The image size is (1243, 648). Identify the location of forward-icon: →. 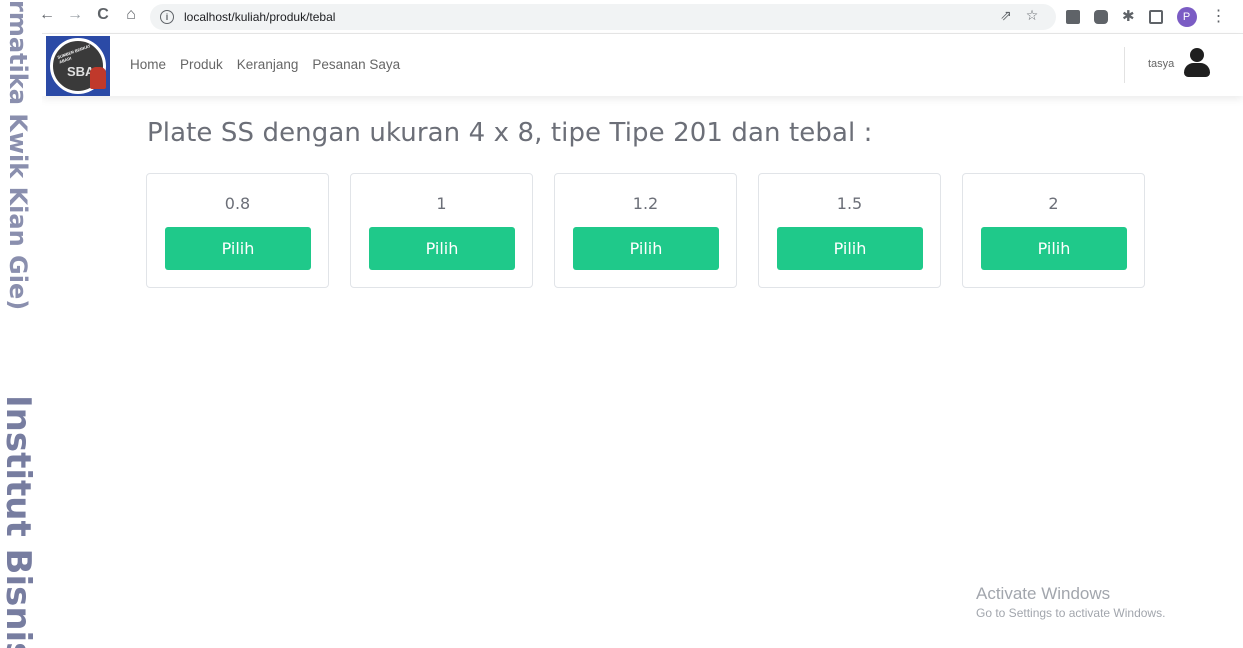
(75, 15).